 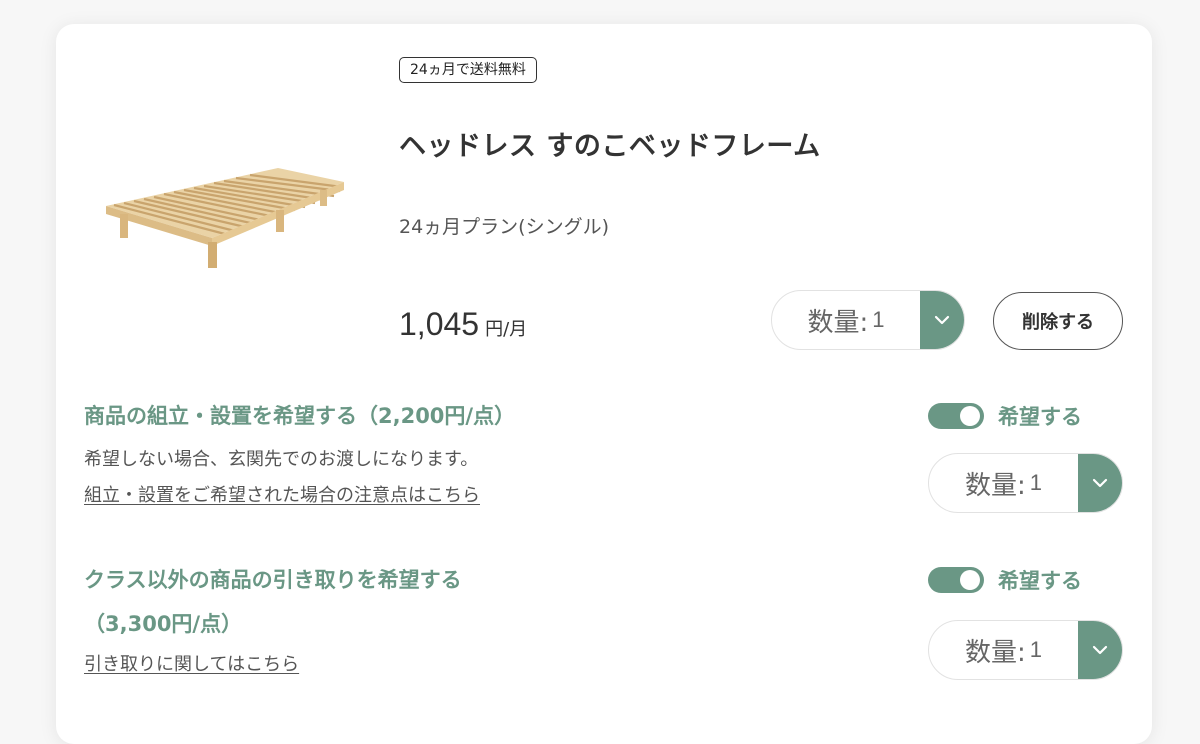 I want to click on assembly-toggle: 希望する, so click(x=1005, y=416).